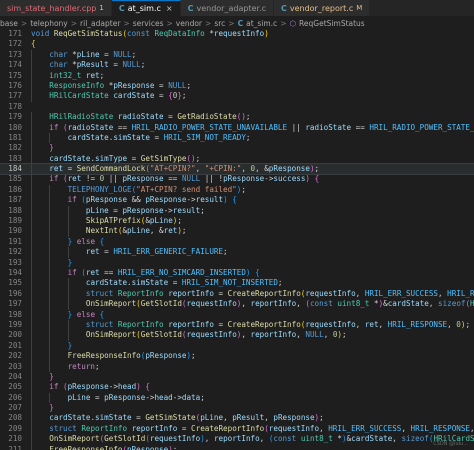 The height and width of the screenshot is (450, 474). What do you see at coordinates (237, 252) in the screenshot?
I see `code-line: 192 ret = HRIL_ERR_GENERIC_FAILURE;` at bounding box center [237, 252].